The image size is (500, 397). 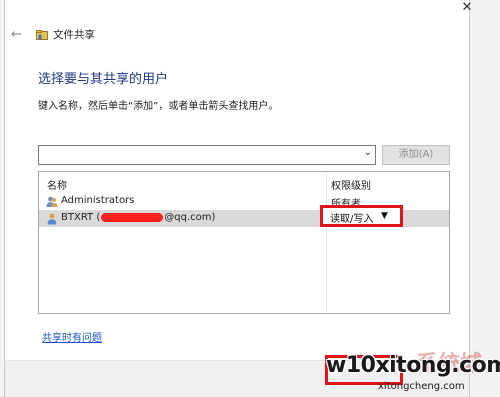 What do you see at coordinates (235, 37) in the screenshot?
I see `title-bar: ← 文件共享` at bounding box center [235, 37].